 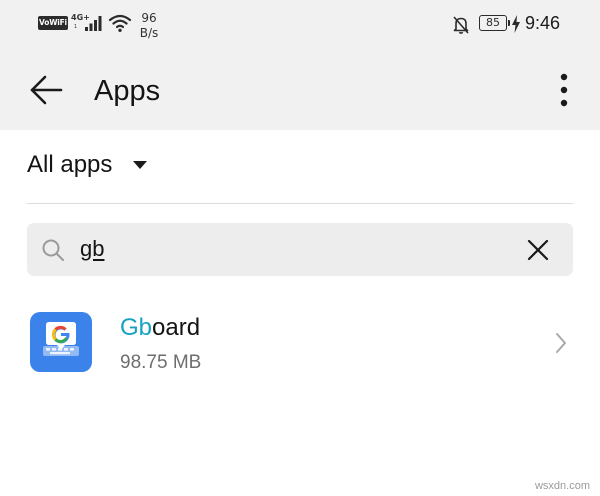 I want to click on arrow-left-icon, so click(x=46, y=90).